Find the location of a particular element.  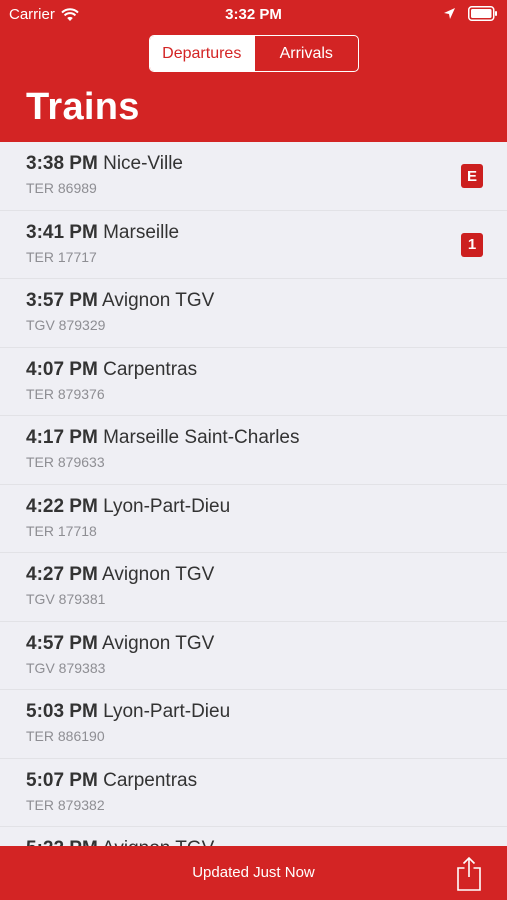

departure-time: 4:57 PM is located at coordinates (62, 643).